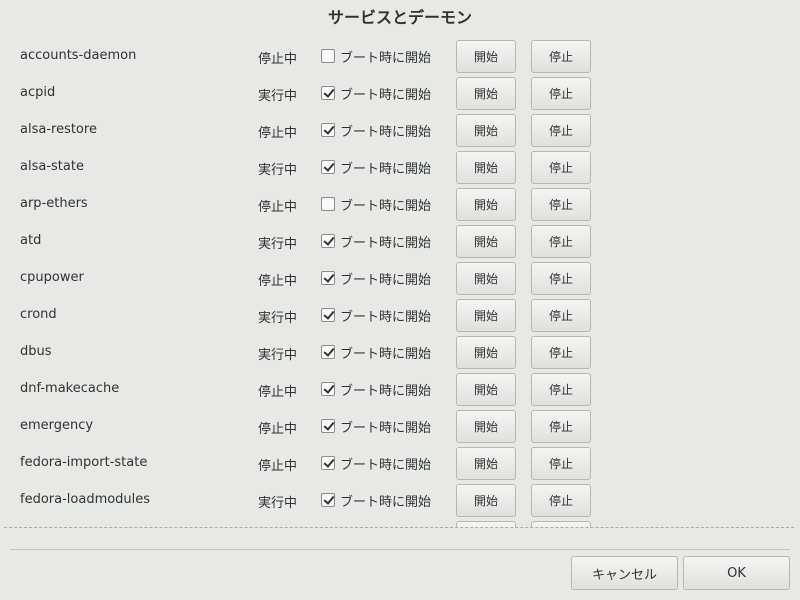  I want to click on dialog-title: サービスとデーモン, so click(399, 17).